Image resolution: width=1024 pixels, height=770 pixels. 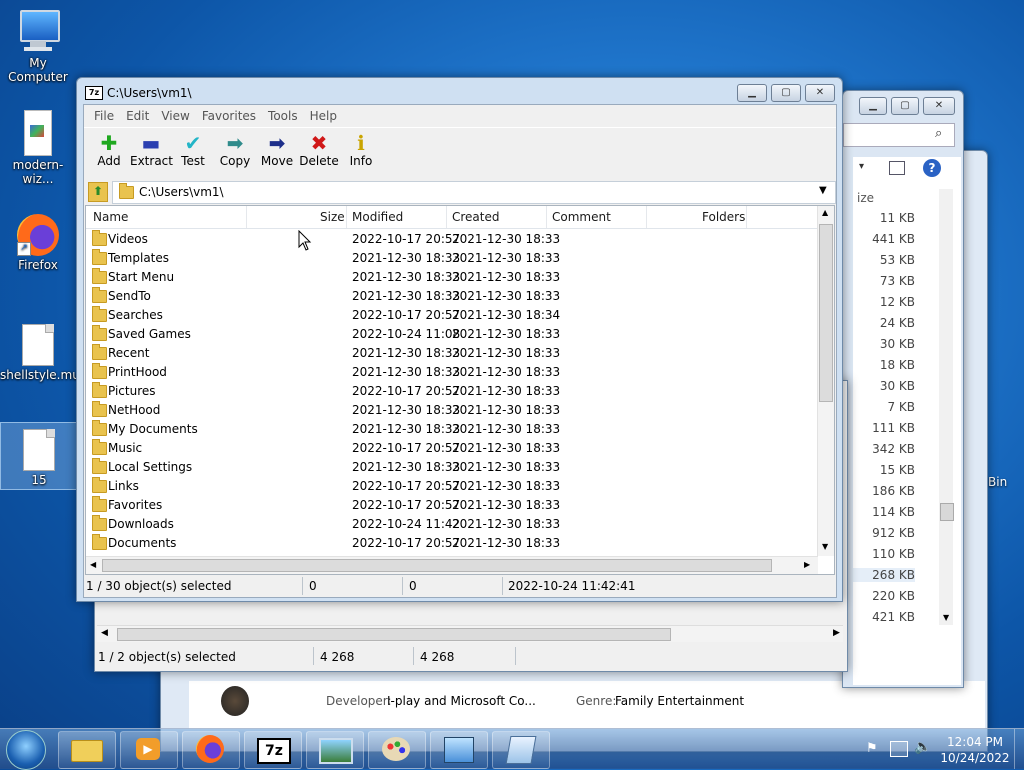 What do you see at coordinates (452, 391) in the screenshot?
I see `table-row: Pictures 2022-10-17 20:57 2021-12-30 18:33` at bounding box center [452, 391].